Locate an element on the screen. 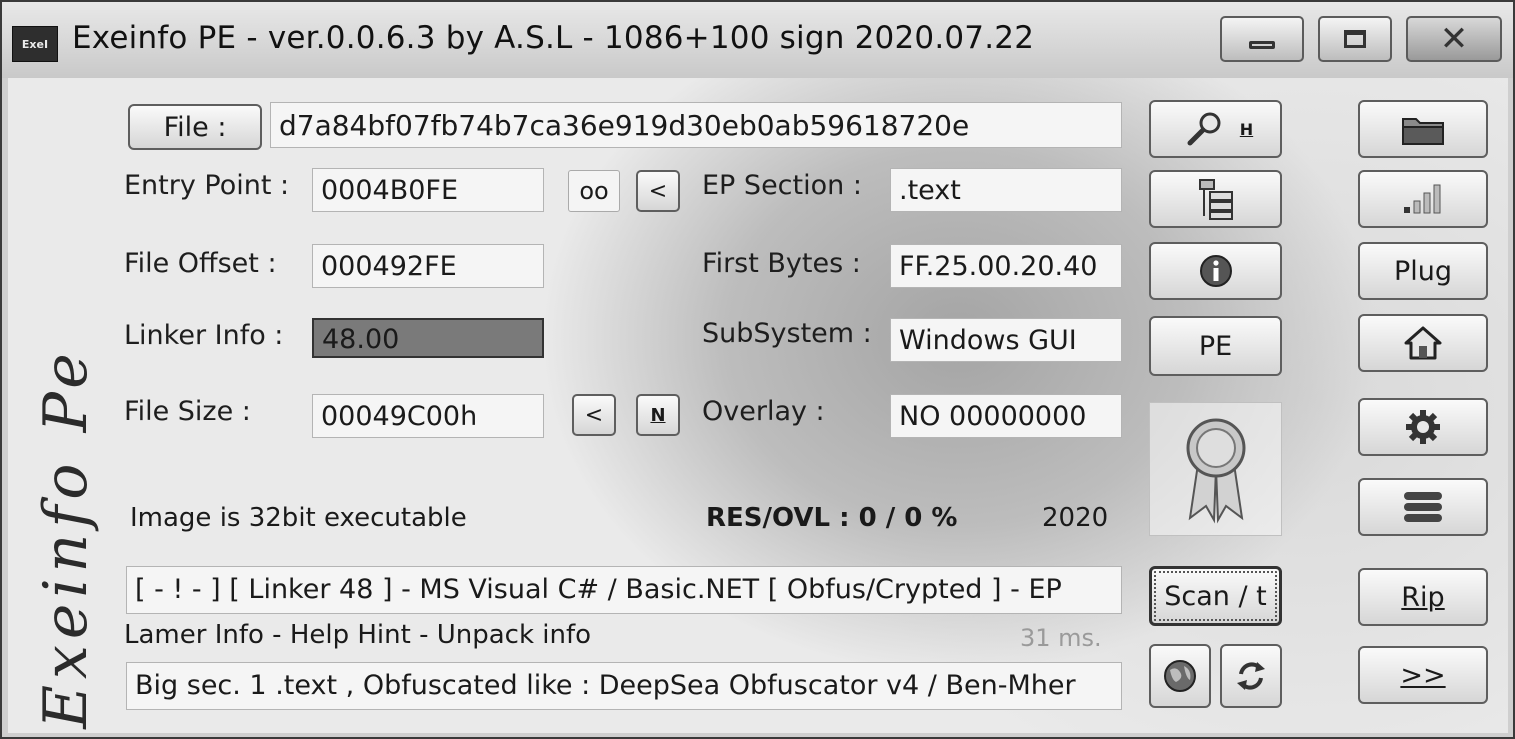 This screenshot has height=739, width=1515. open-file-button is located at coordinates (1423, 129).